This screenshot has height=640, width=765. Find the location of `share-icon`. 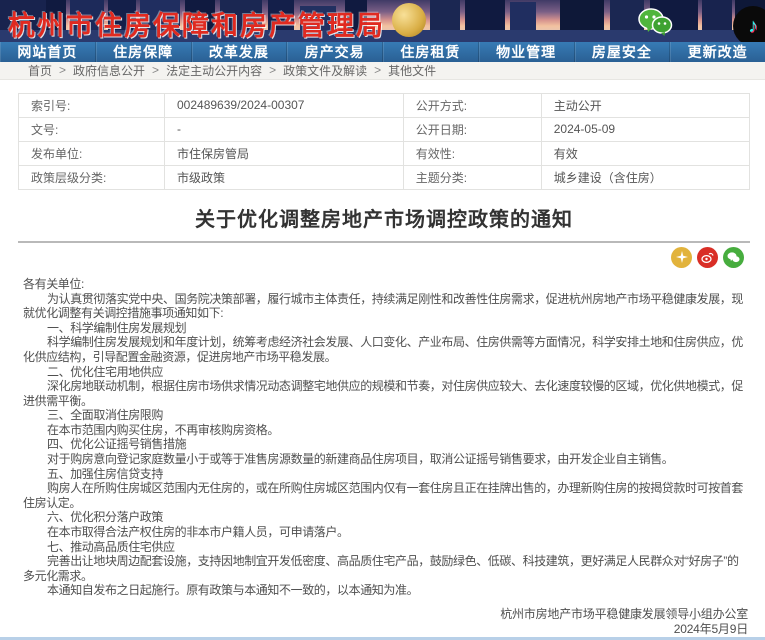

share-icon is located at coordinates (681, 257).